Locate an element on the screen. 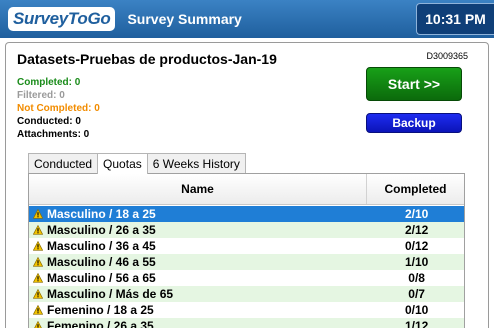  tab-bar: Conducted Quotas 6 Weeks History is located at coordinates (137, 163).